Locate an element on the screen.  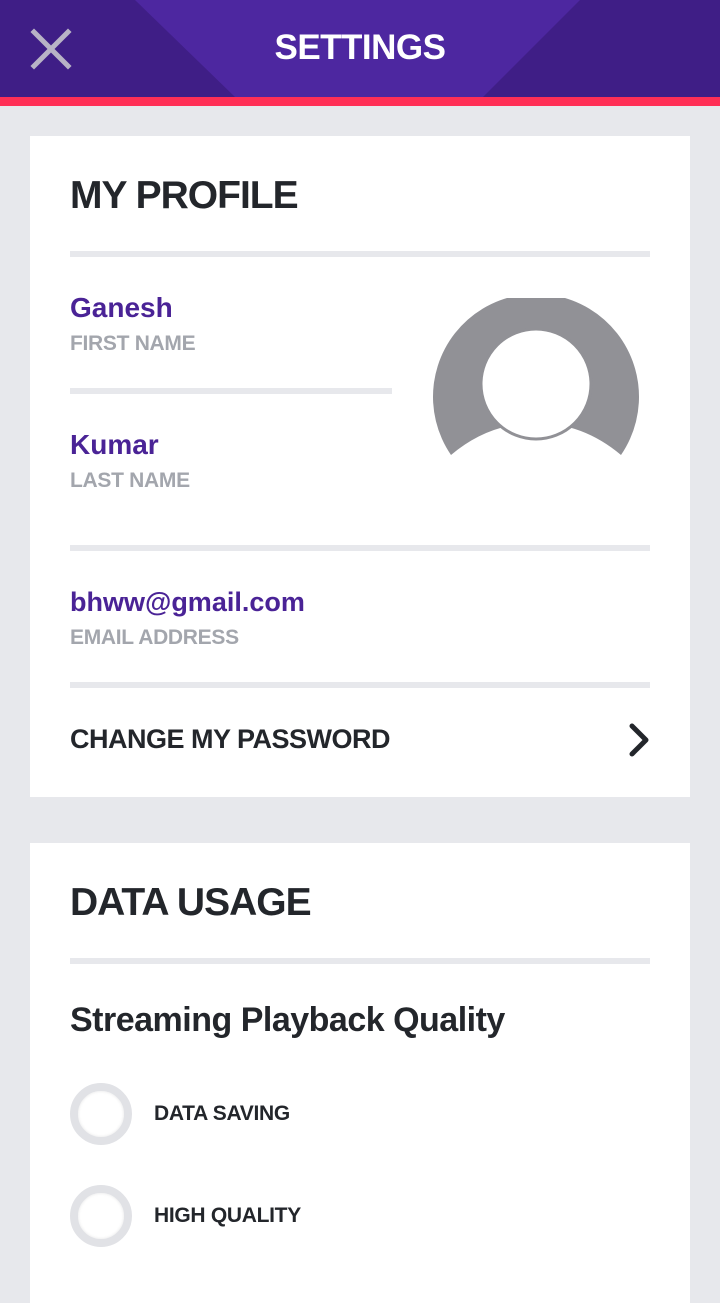
data-usage-title: DATA USAGE is located at coordinates (191, 902).